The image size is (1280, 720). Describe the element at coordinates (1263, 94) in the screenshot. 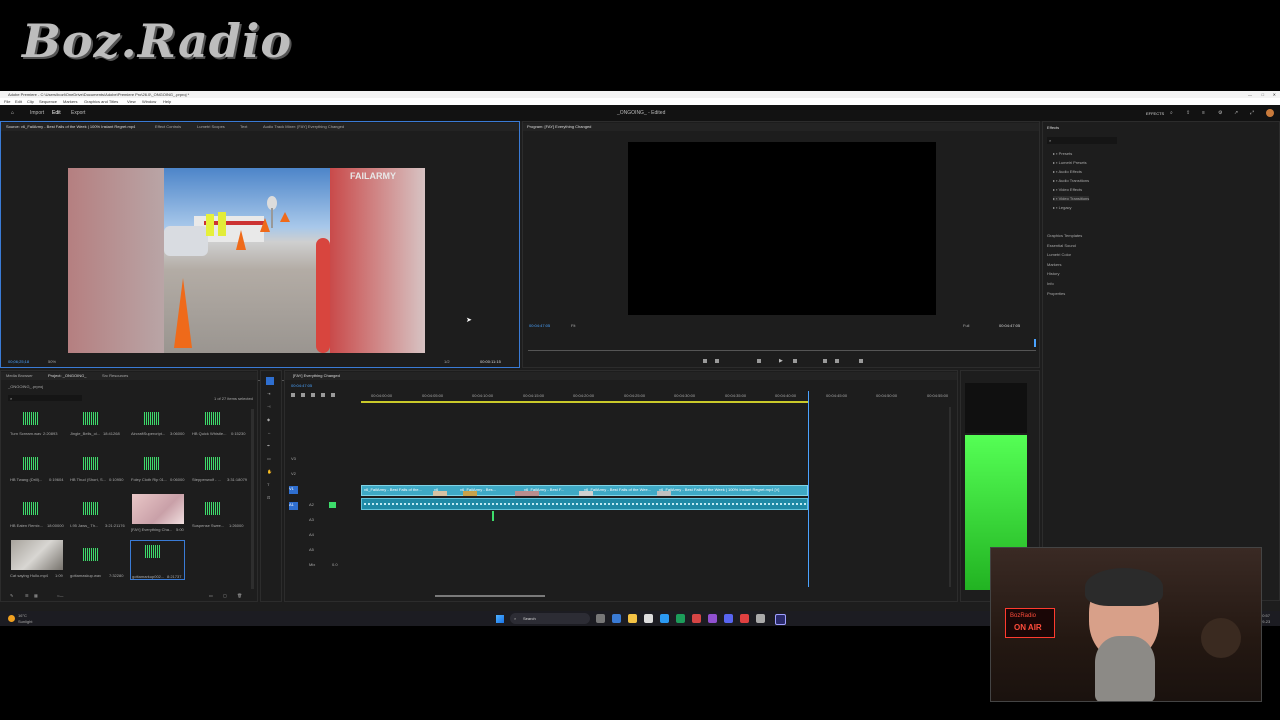

I see `maximize-icon: □` at that location.